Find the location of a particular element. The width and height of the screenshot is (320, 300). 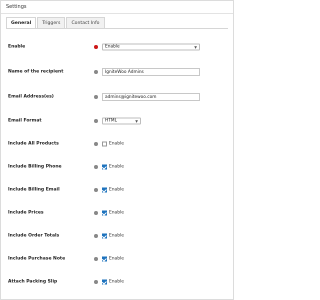

panel-title: Settings is located at coordinates (16, 7).